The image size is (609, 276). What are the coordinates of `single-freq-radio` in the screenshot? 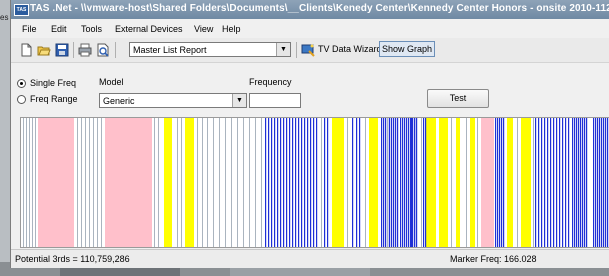 It's located at (21, 83).